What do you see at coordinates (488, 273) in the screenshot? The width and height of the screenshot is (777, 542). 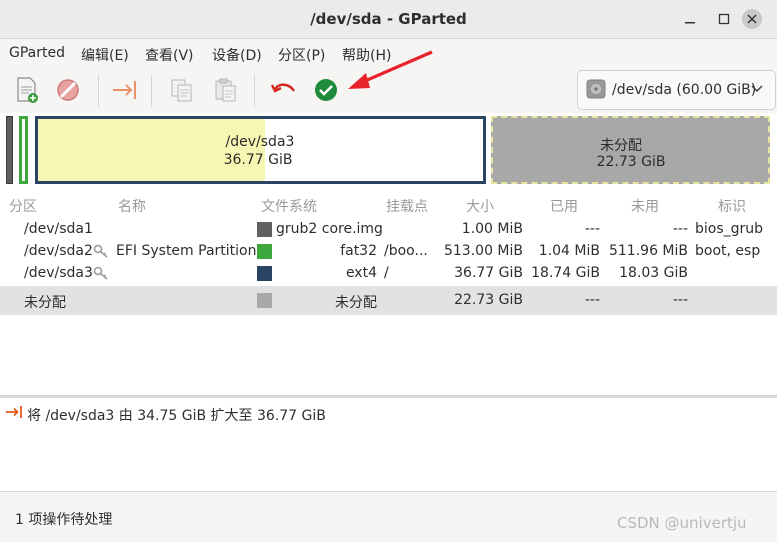 I see `cell-size: 36.77 GiB` at bounding box center [488, 273].